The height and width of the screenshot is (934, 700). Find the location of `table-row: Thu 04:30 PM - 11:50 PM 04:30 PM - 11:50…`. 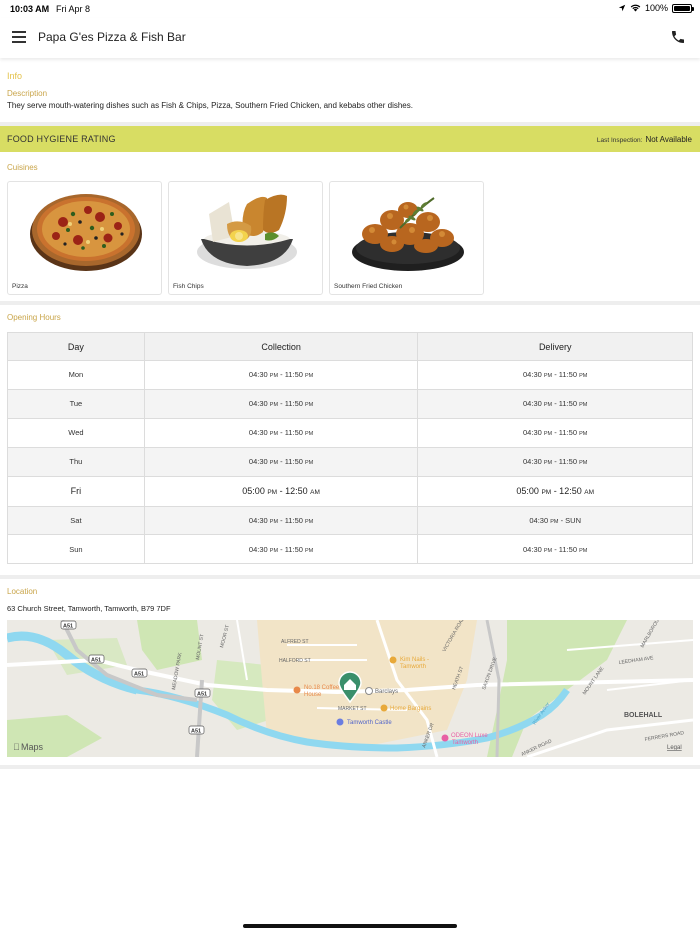

table-row: Thu 04:30 PM - 11:50 PM 04:30 PM - 11:50… is located at coordinates (350, 461).